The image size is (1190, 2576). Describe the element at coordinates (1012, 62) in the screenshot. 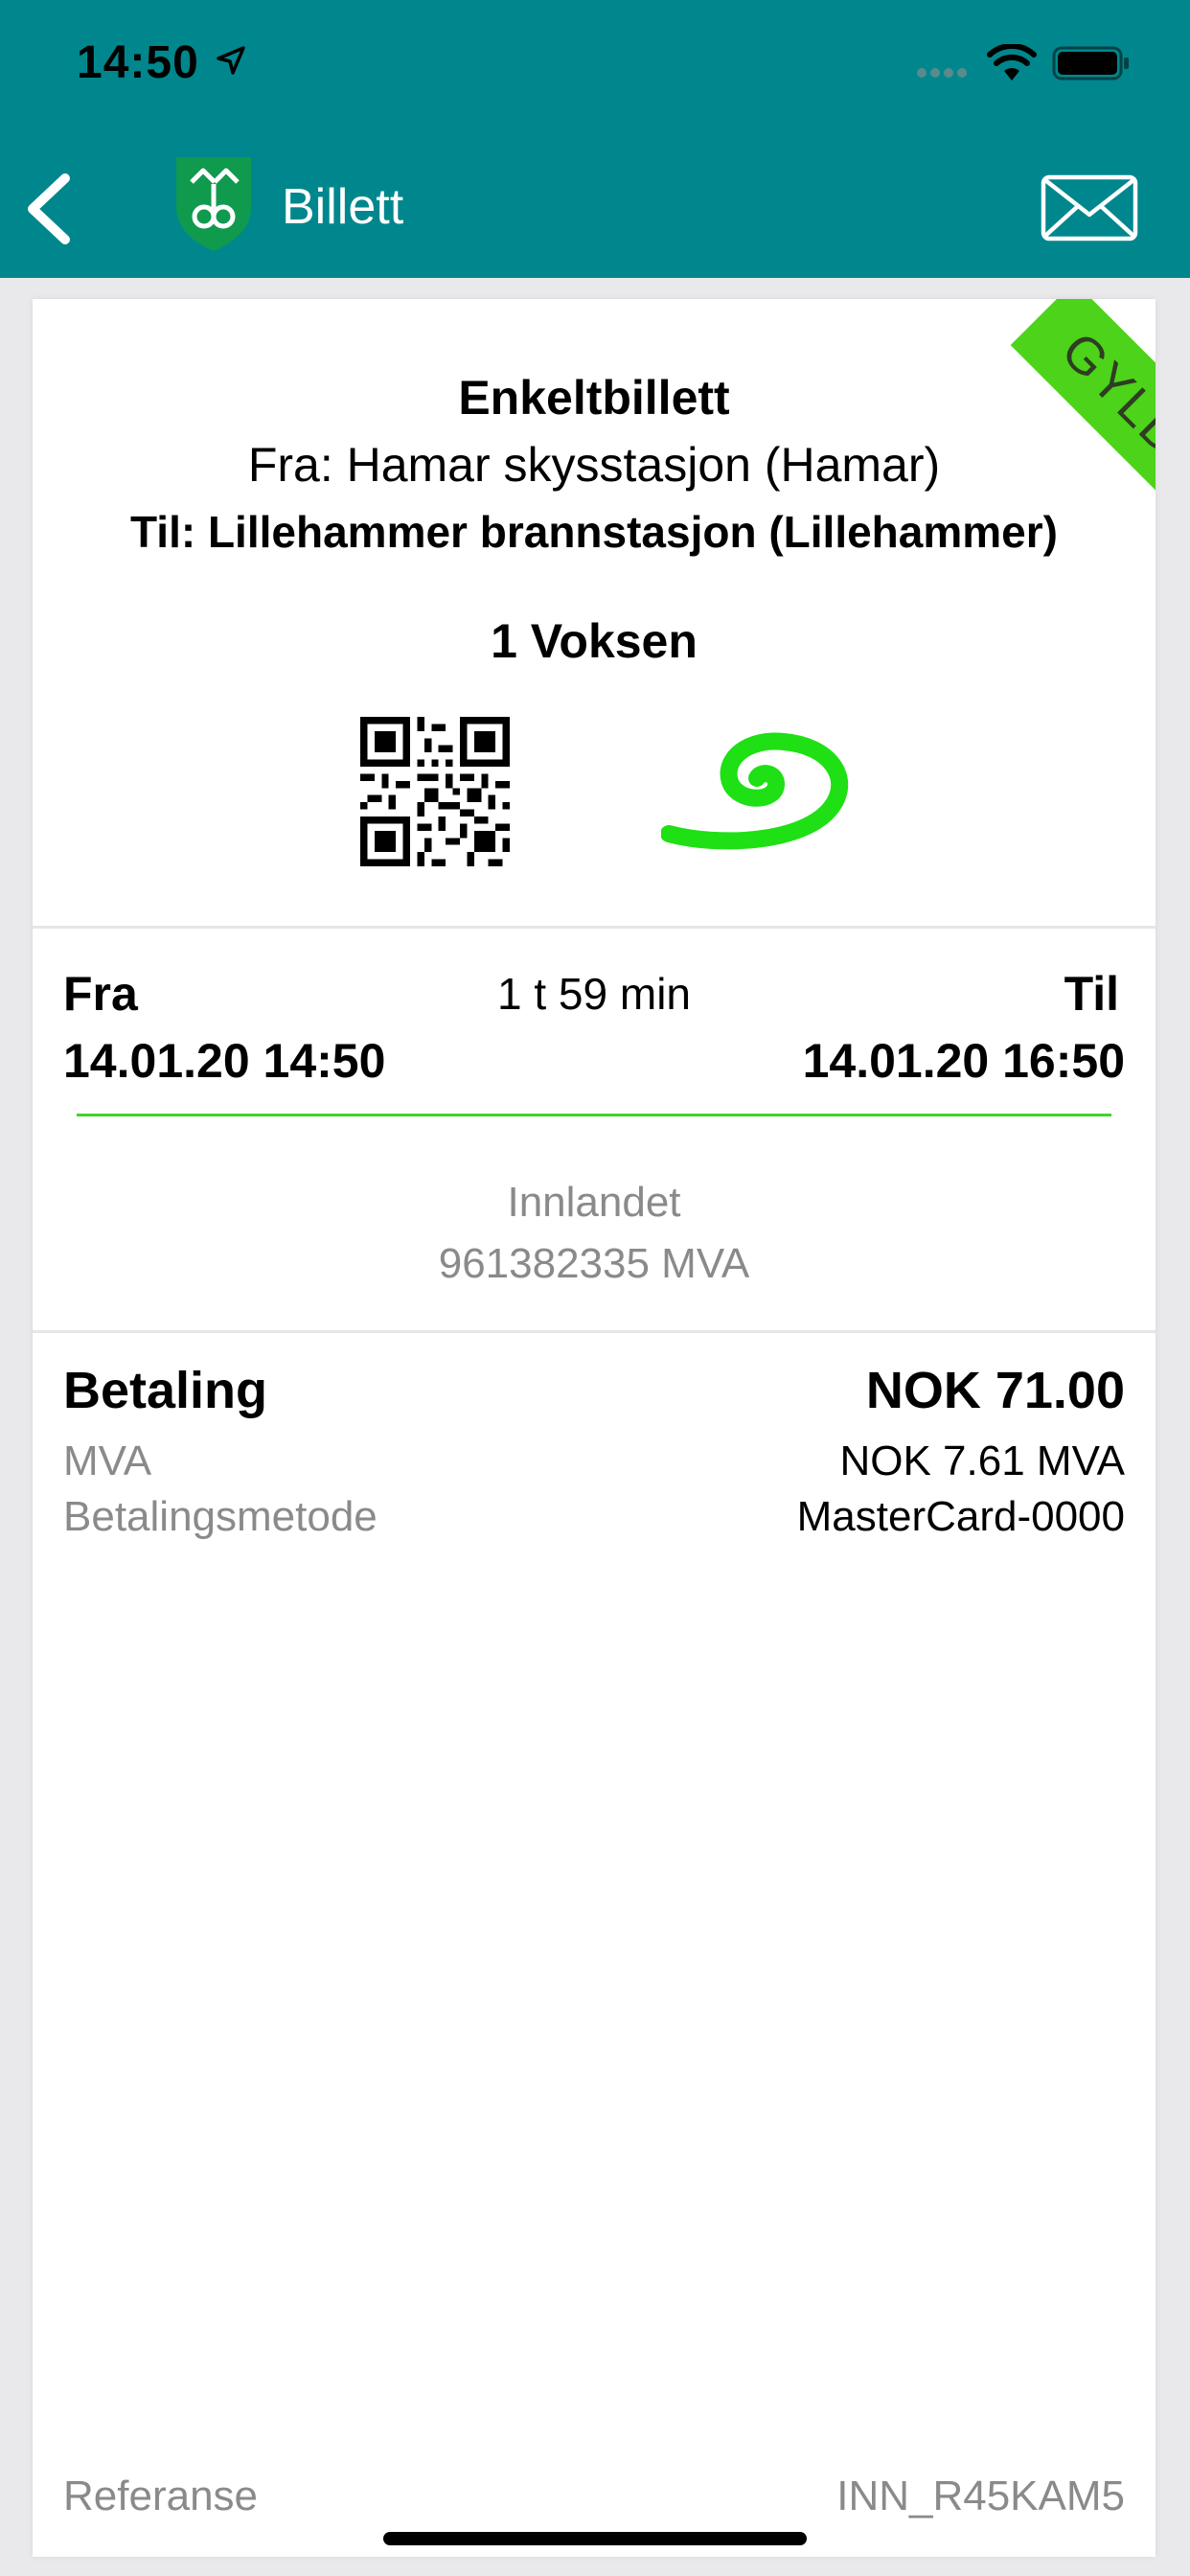

I see `wifi-icon` at that location.